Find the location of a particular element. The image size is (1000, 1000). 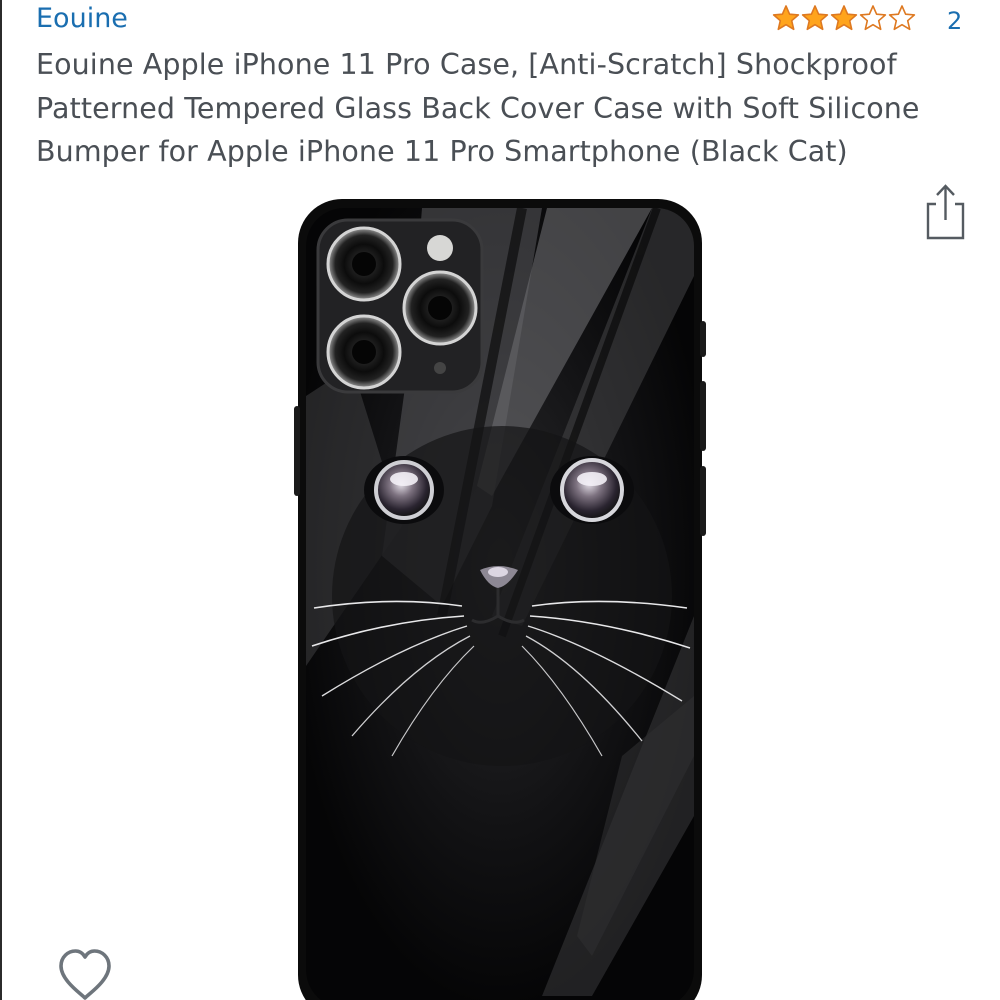

share-icon is located at coordinates (945, 212).